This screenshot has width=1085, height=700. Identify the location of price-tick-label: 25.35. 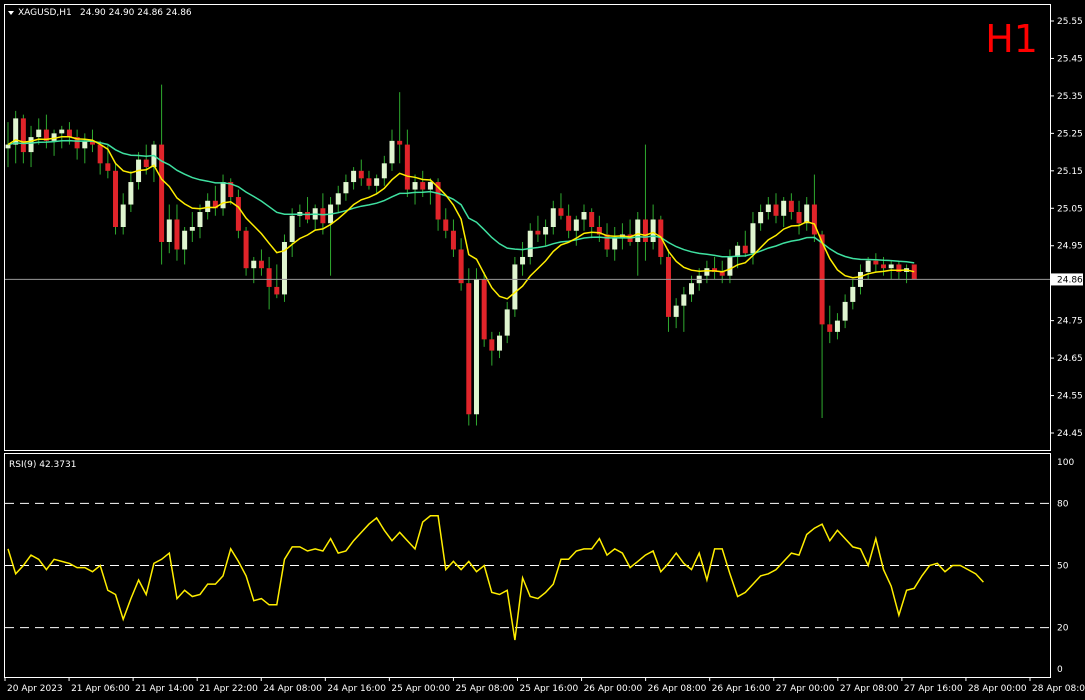
(1070, 97).